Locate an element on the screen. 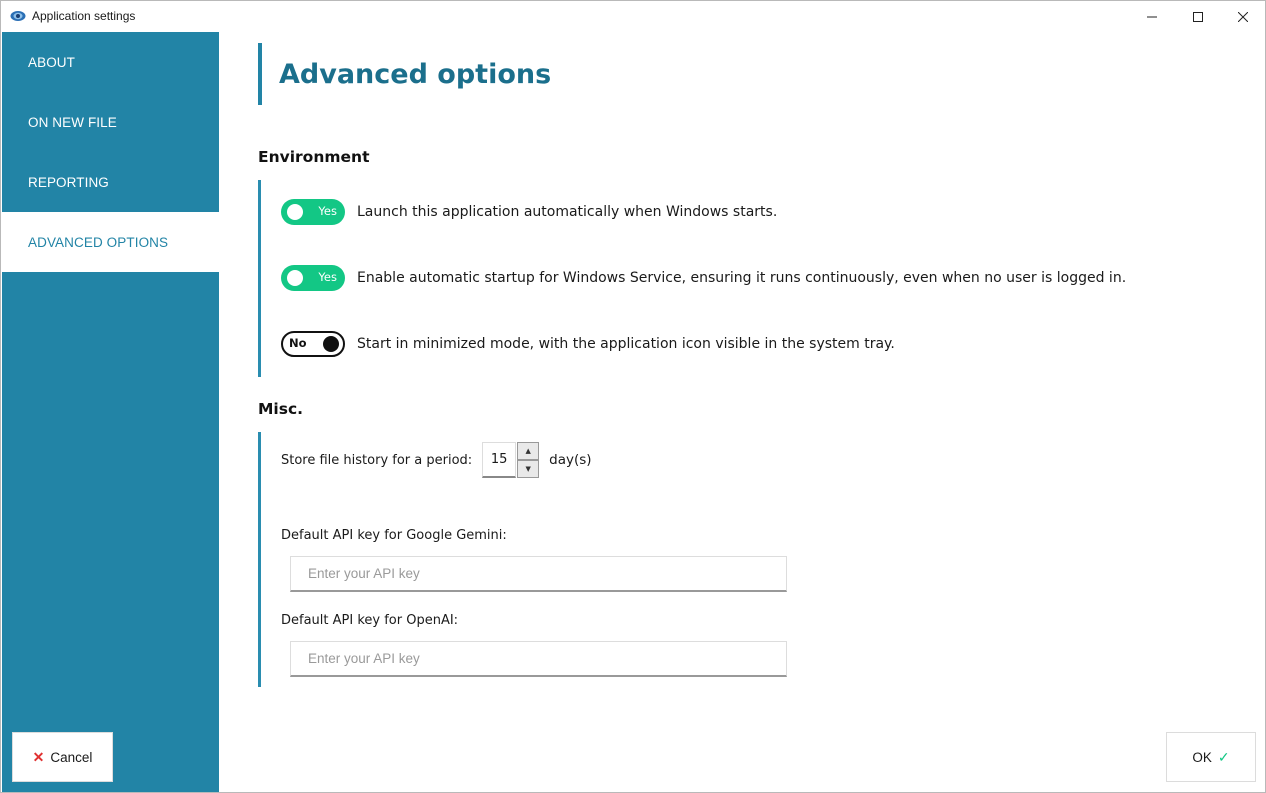  close-icon is located at coordinates (1243, 16).